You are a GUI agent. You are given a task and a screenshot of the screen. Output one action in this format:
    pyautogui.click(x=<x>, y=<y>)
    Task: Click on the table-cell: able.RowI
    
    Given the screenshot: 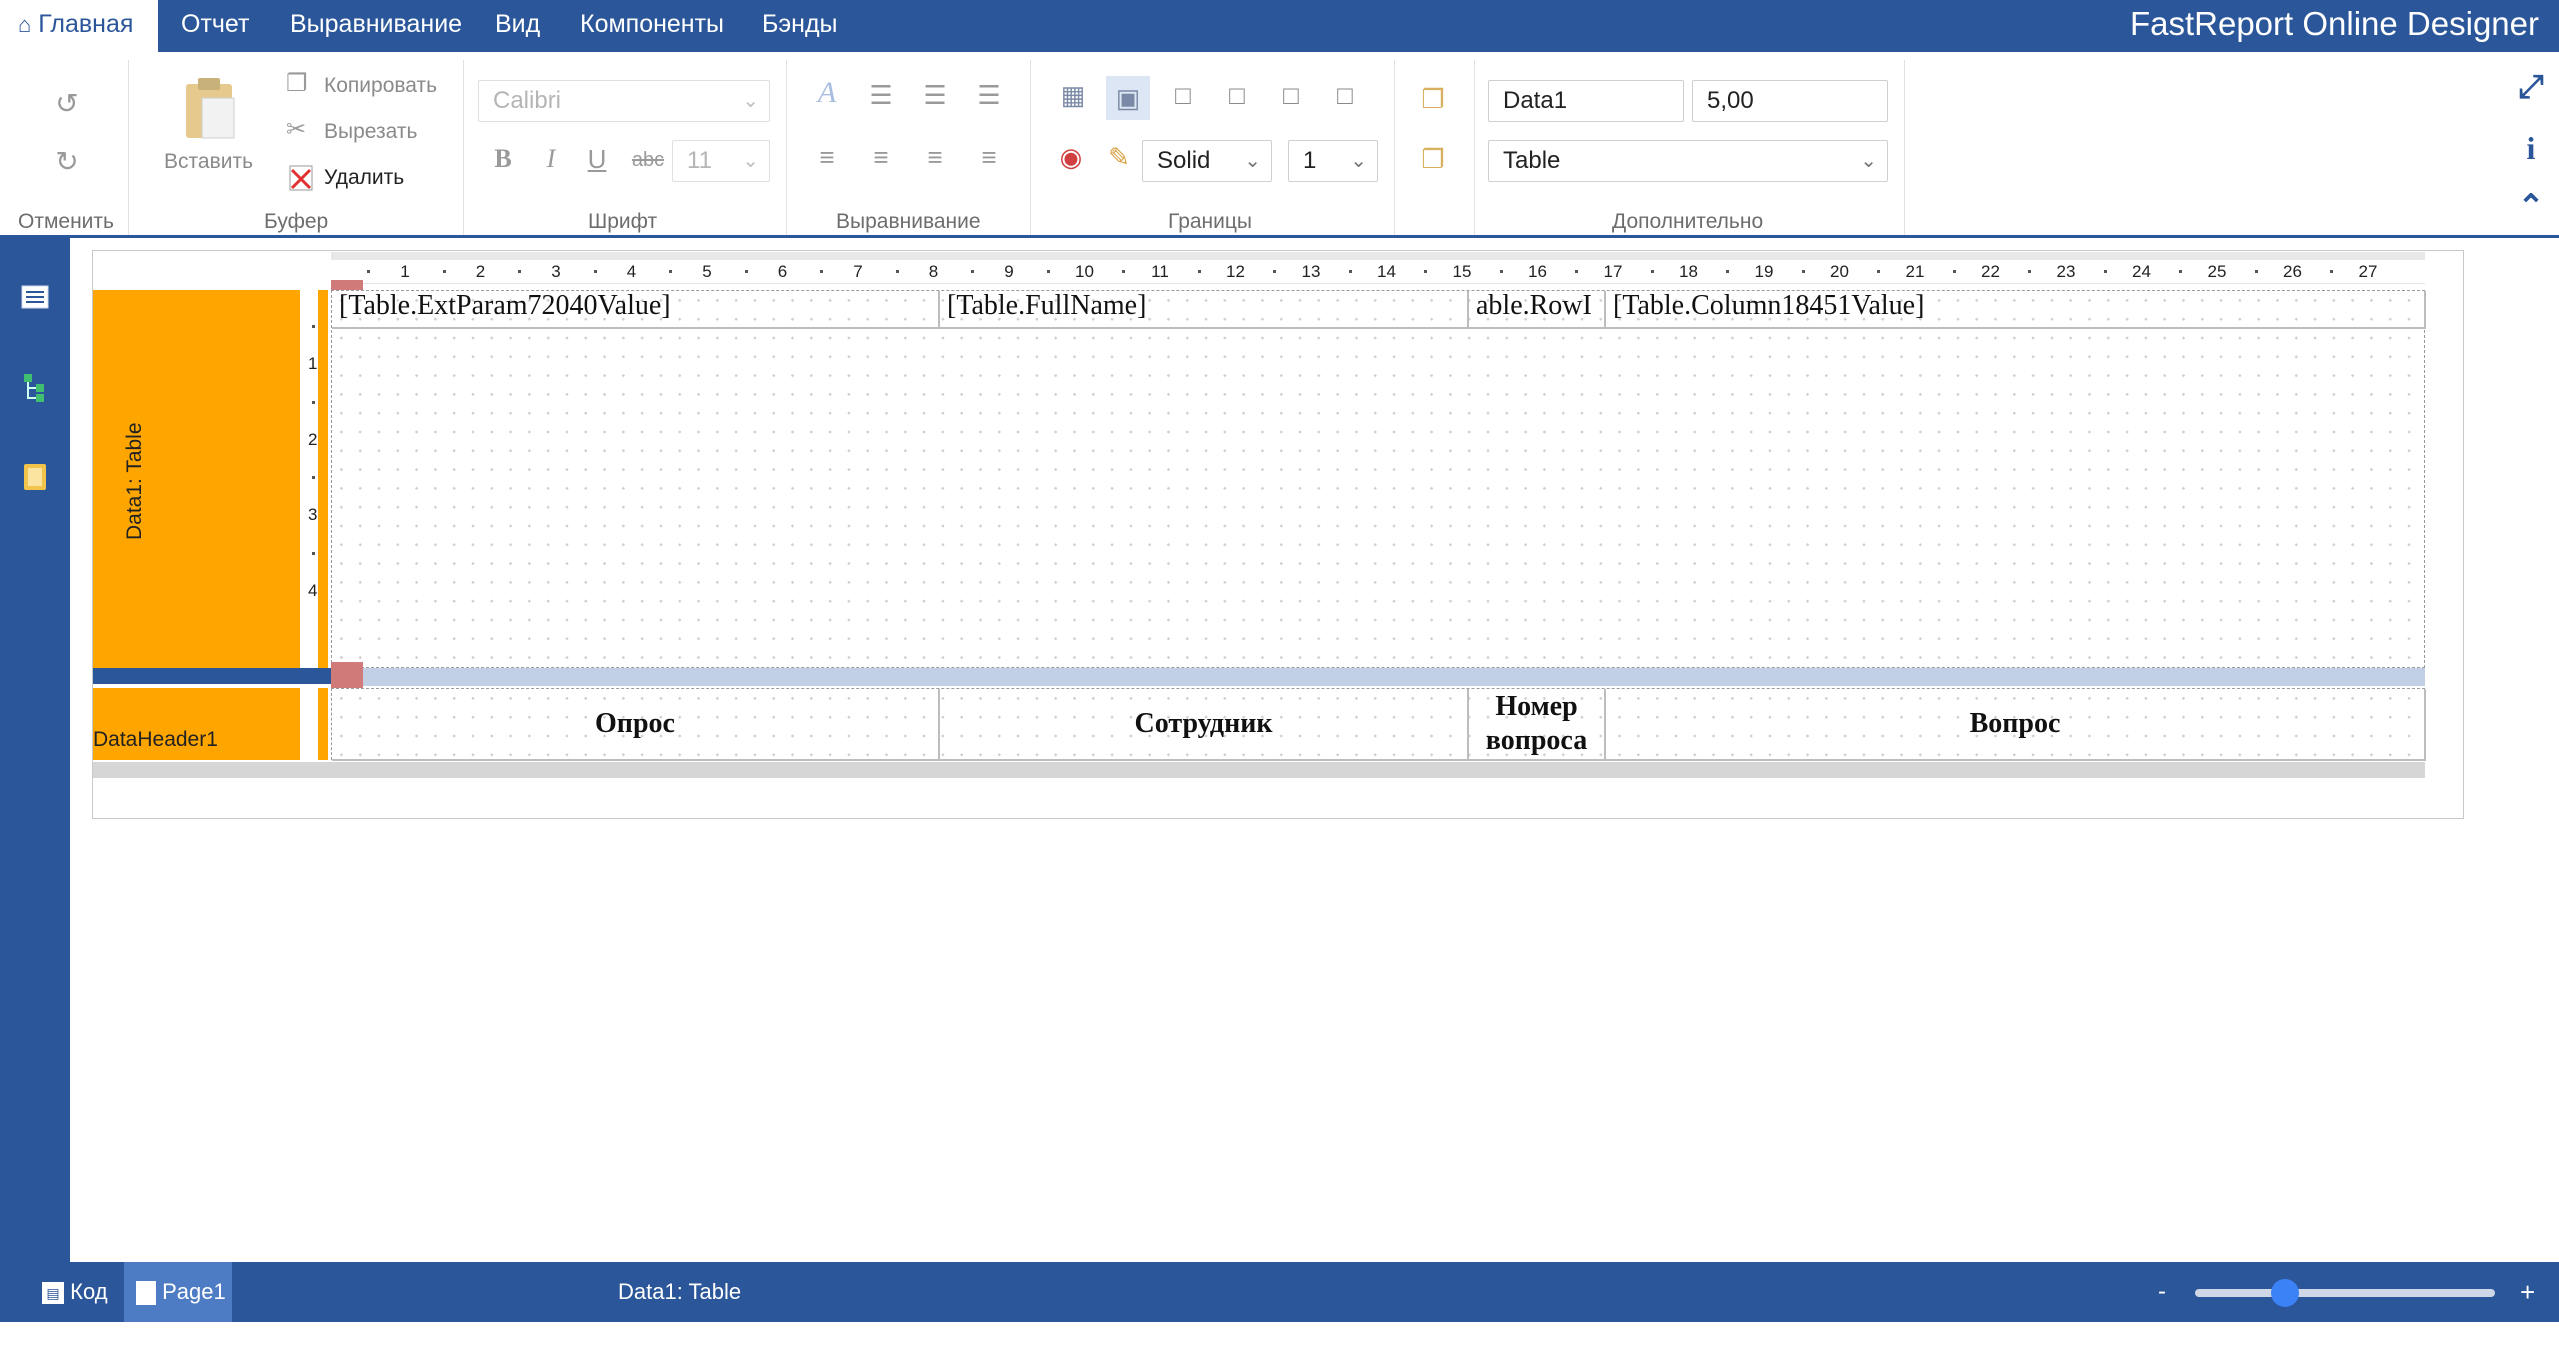 What is the action you would take?
    pyautogui.click(x=1537, y=310)
    